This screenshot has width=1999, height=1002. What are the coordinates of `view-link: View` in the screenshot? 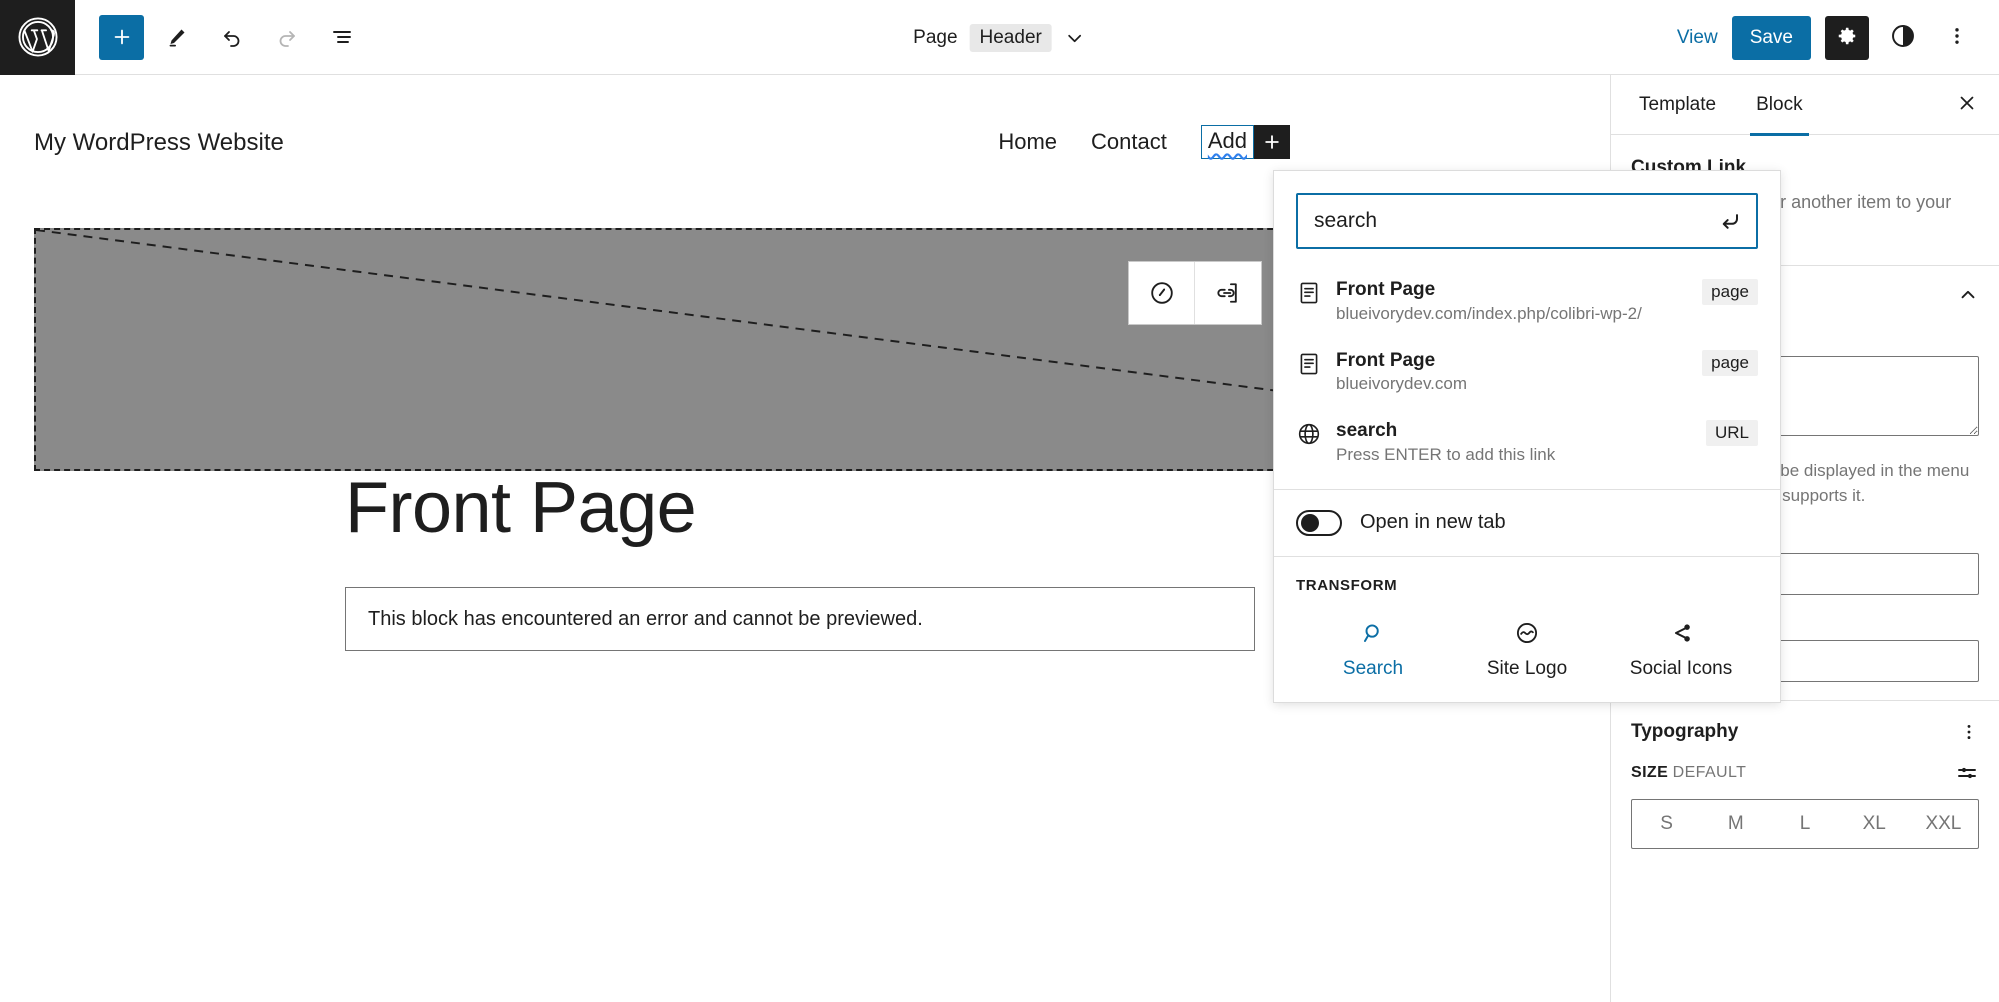 It's located at (1697, 38).